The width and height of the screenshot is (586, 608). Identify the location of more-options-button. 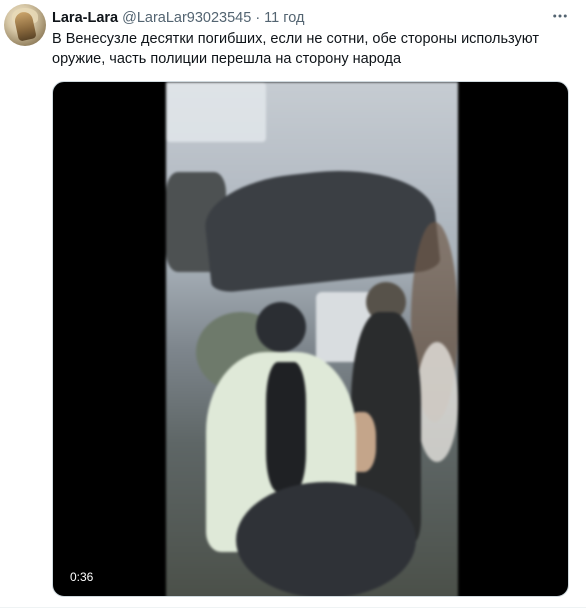
(560, 16).